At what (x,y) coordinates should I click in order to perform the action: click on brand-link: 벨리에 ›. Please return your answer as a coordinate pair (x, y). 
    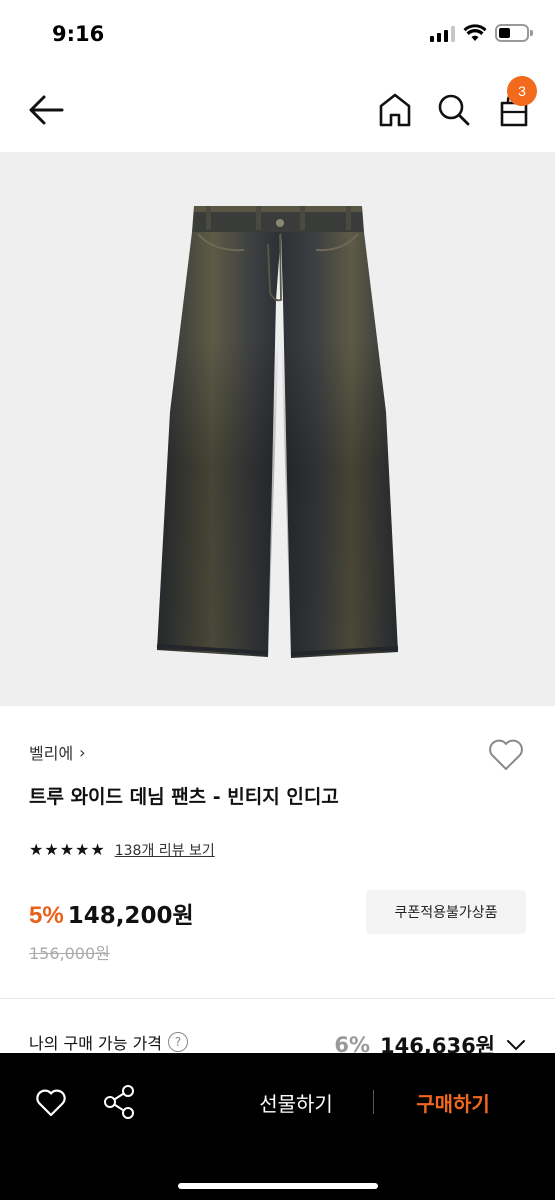
    Looking at the image, I should click on (57, 752).